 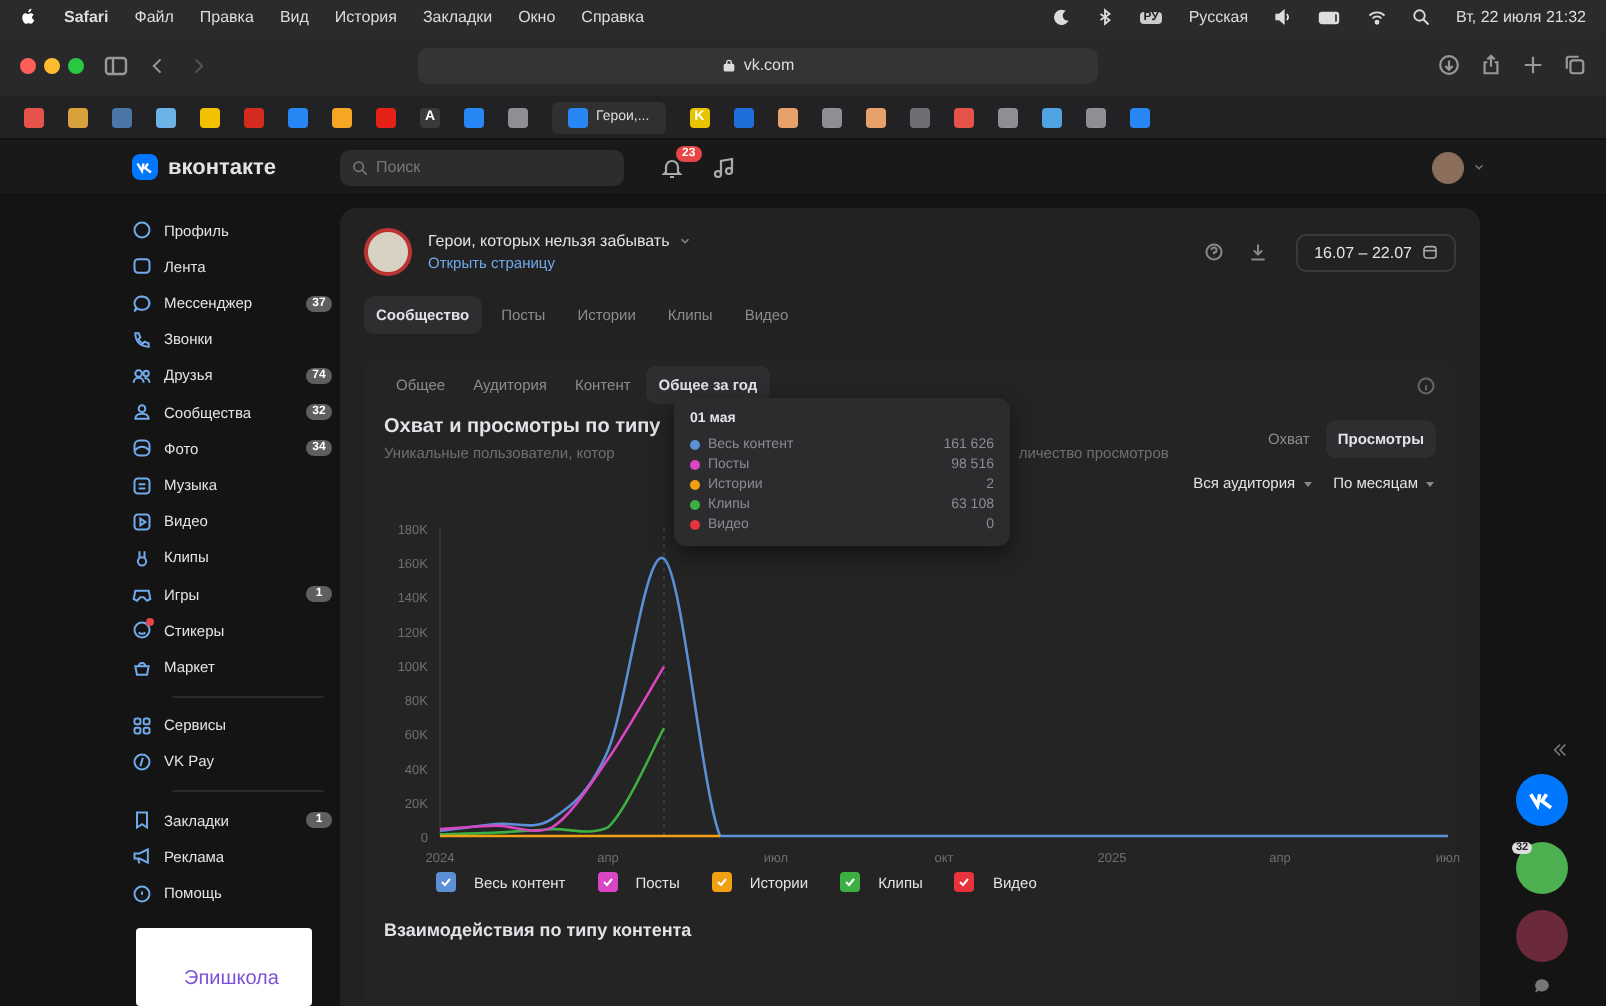 What do you see at coordinates (537, 17) in the screenshot?
I see `menu-item: Окно` at bounding box center [537, 17].